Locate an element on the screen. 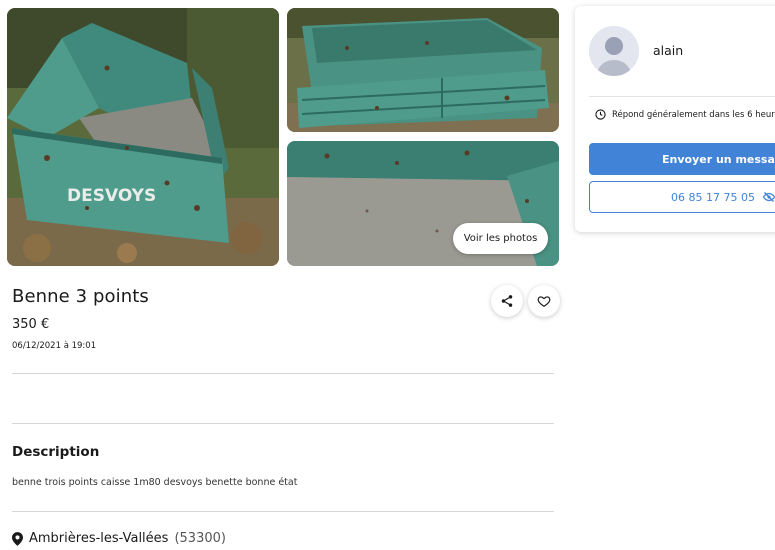 This screenshot has height=550, width=775. send-message-button: Envoyer un message is located at coordinates (682, 159).